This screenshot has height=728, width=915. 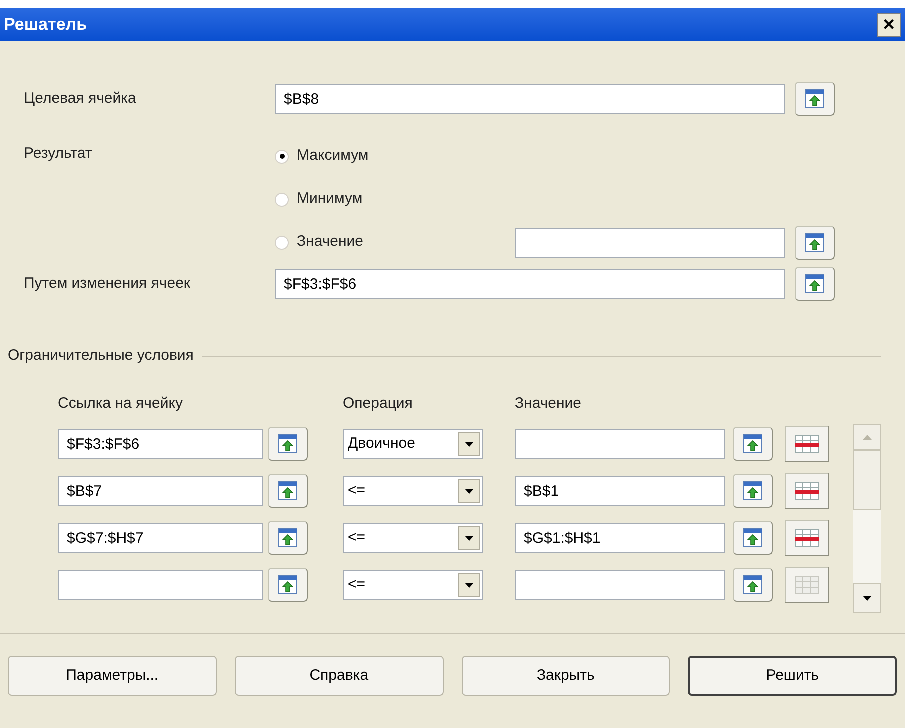 I want to click on input-field: $B$7, so click(x=160, y=491).